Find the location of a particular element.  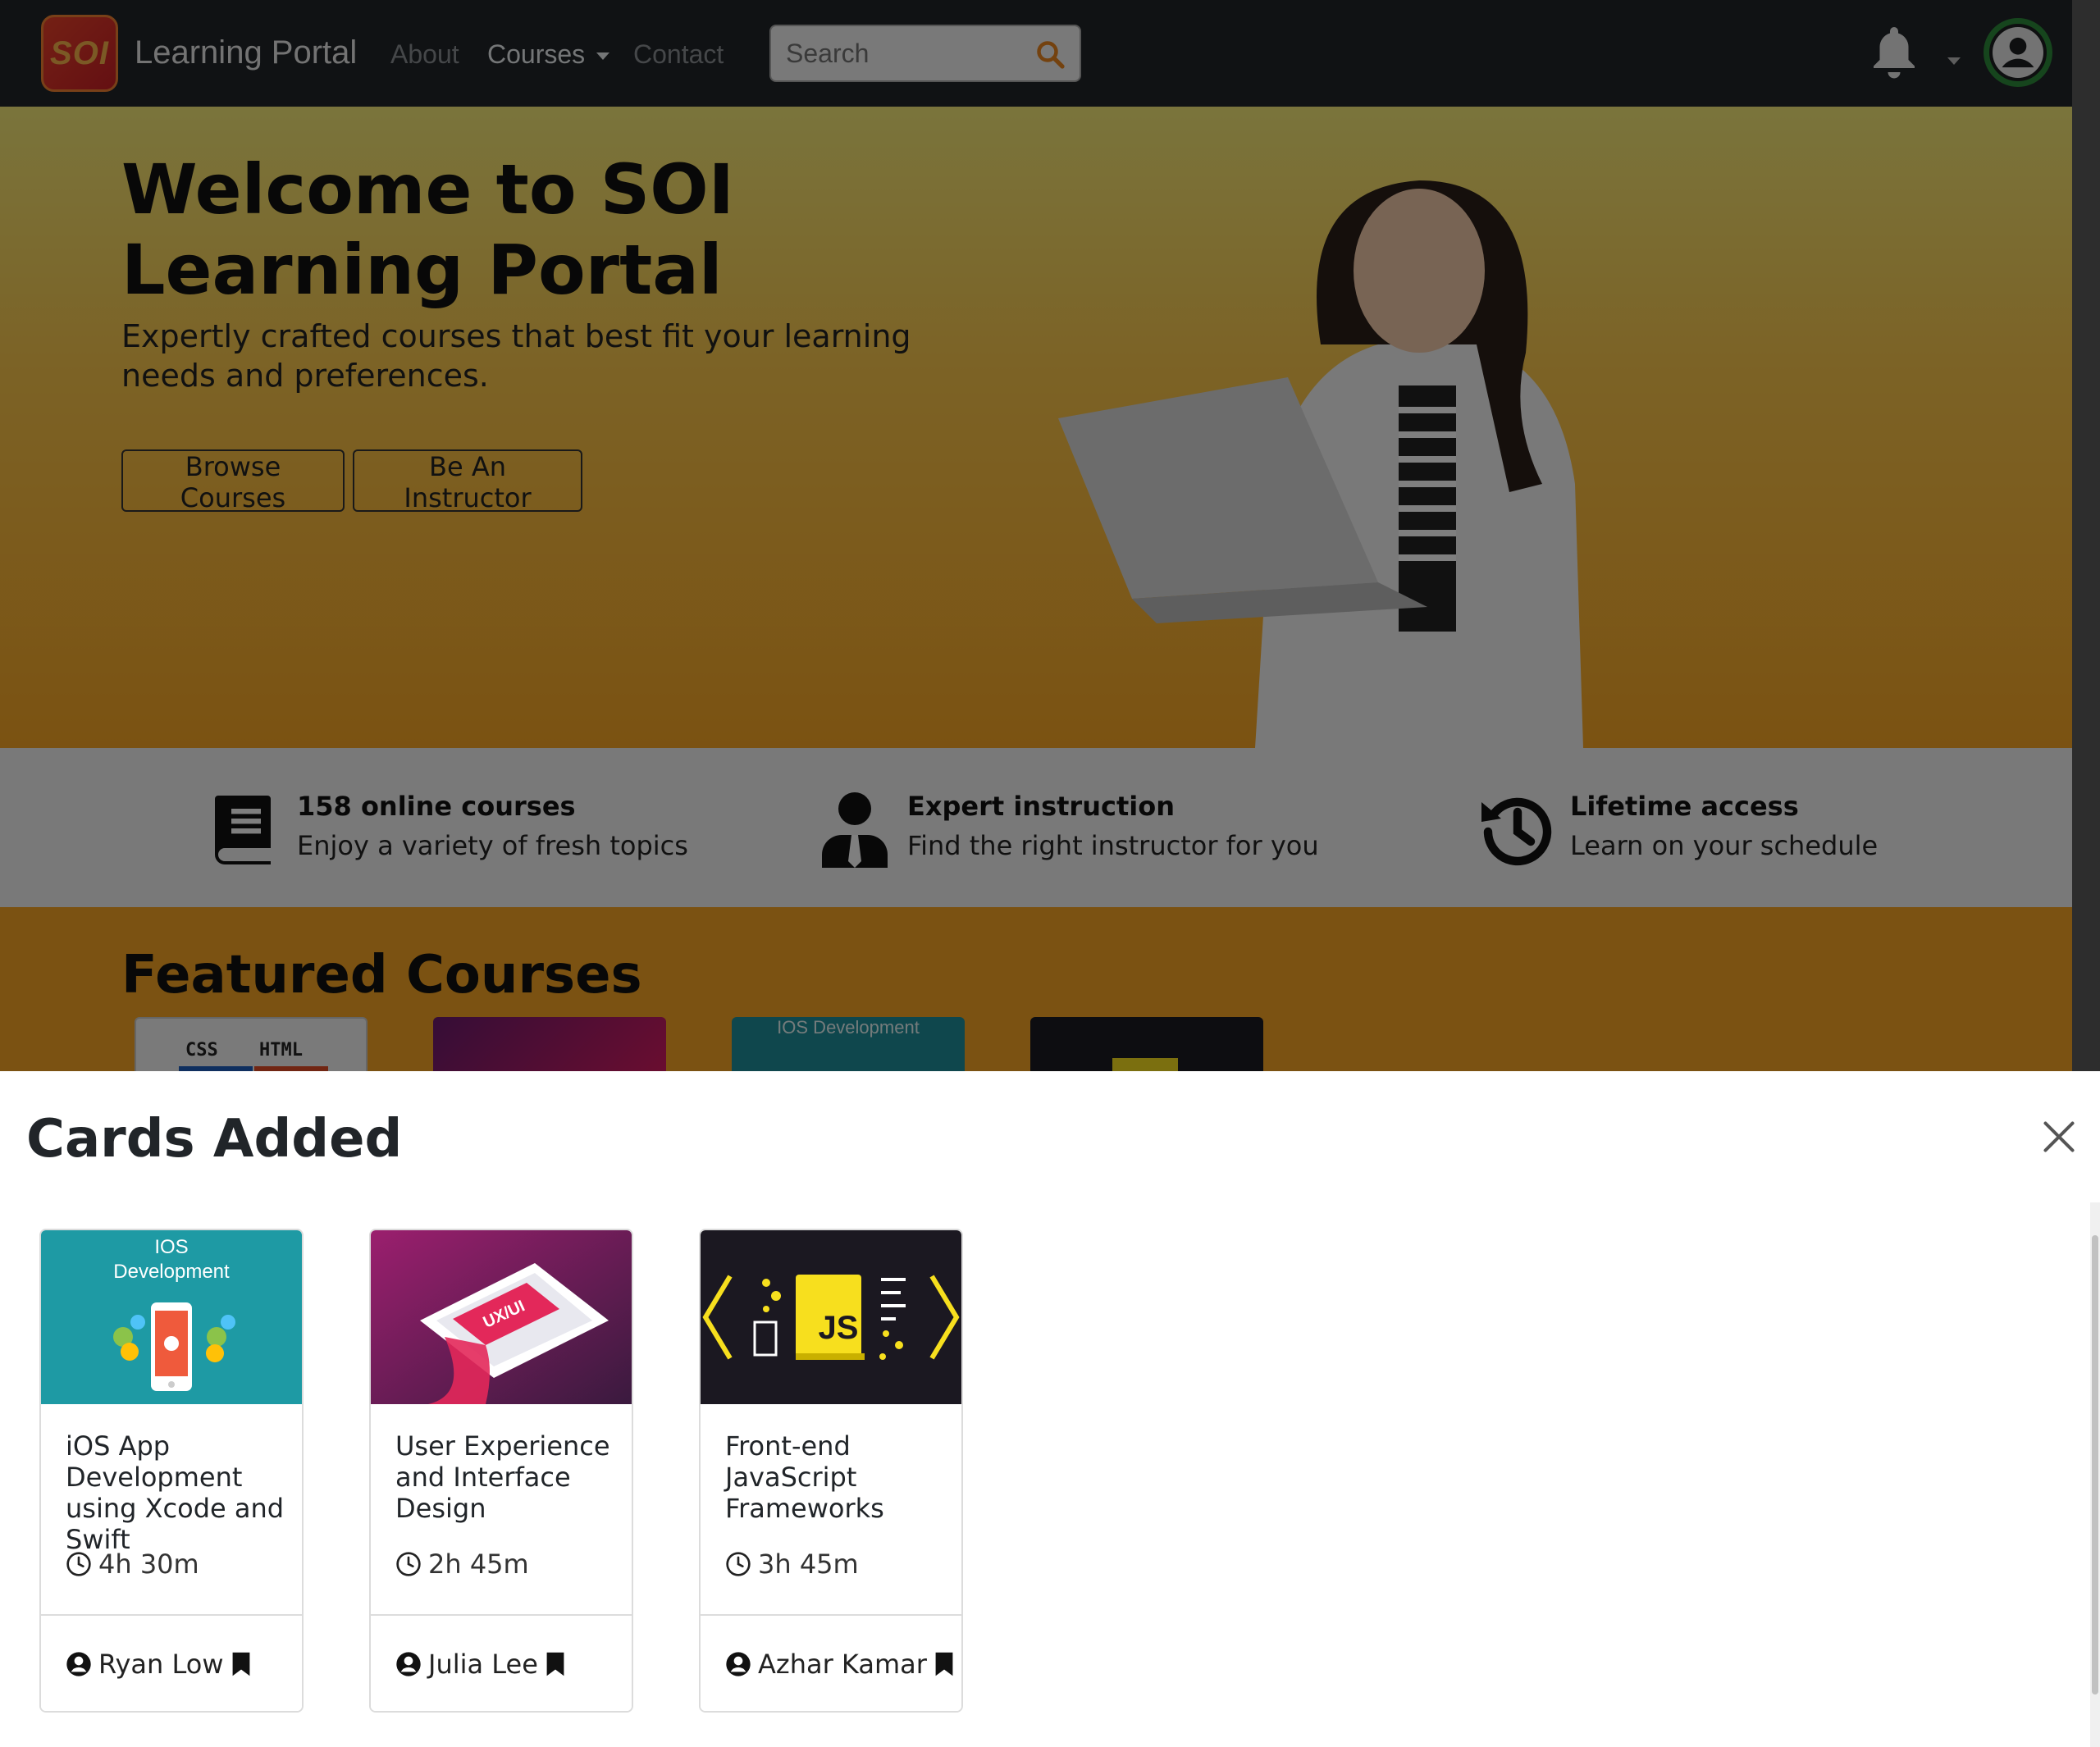

ux-ui-design-image: UX/UI is located at coordinates (502, 1317).